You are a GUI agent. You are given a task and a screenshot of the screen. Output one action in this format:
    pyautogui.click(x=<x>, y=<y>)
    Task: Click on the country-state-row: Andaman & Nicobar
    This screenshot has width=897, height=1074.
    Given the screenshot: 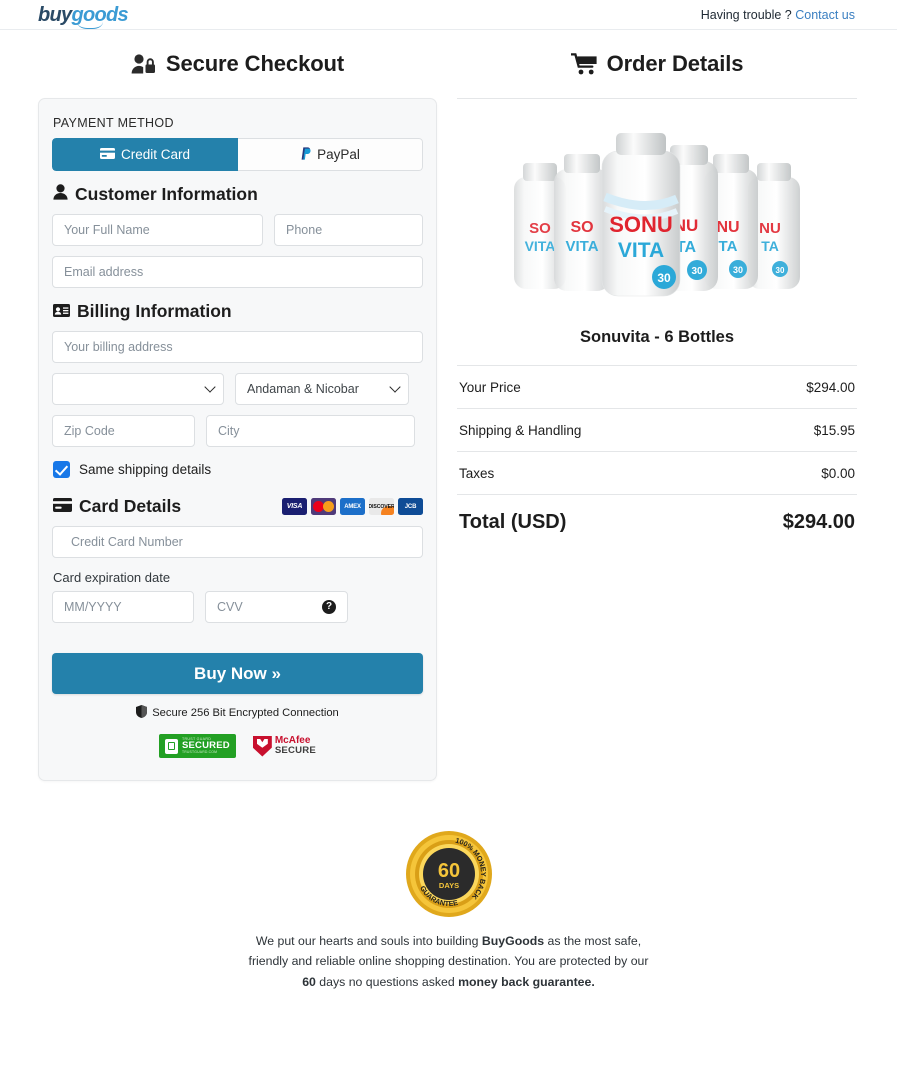 What is the action you would take?
    pyautogui.click(x=237, y=389)
    